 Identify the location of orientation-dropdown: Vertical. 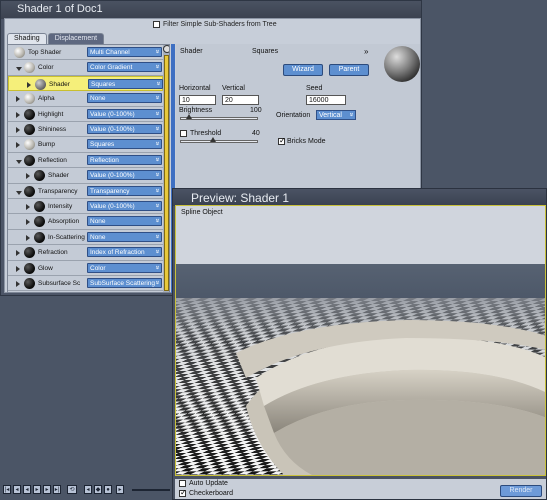
(336, 115).